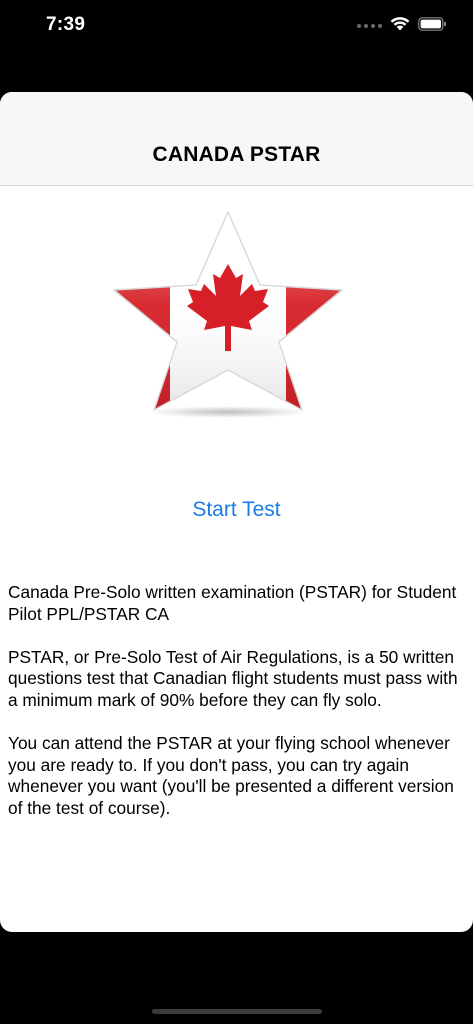  What do you see at coordinates (66, 24) in the screenshot?
I see `status-time: 7:39` at bounding box center [66, 24].